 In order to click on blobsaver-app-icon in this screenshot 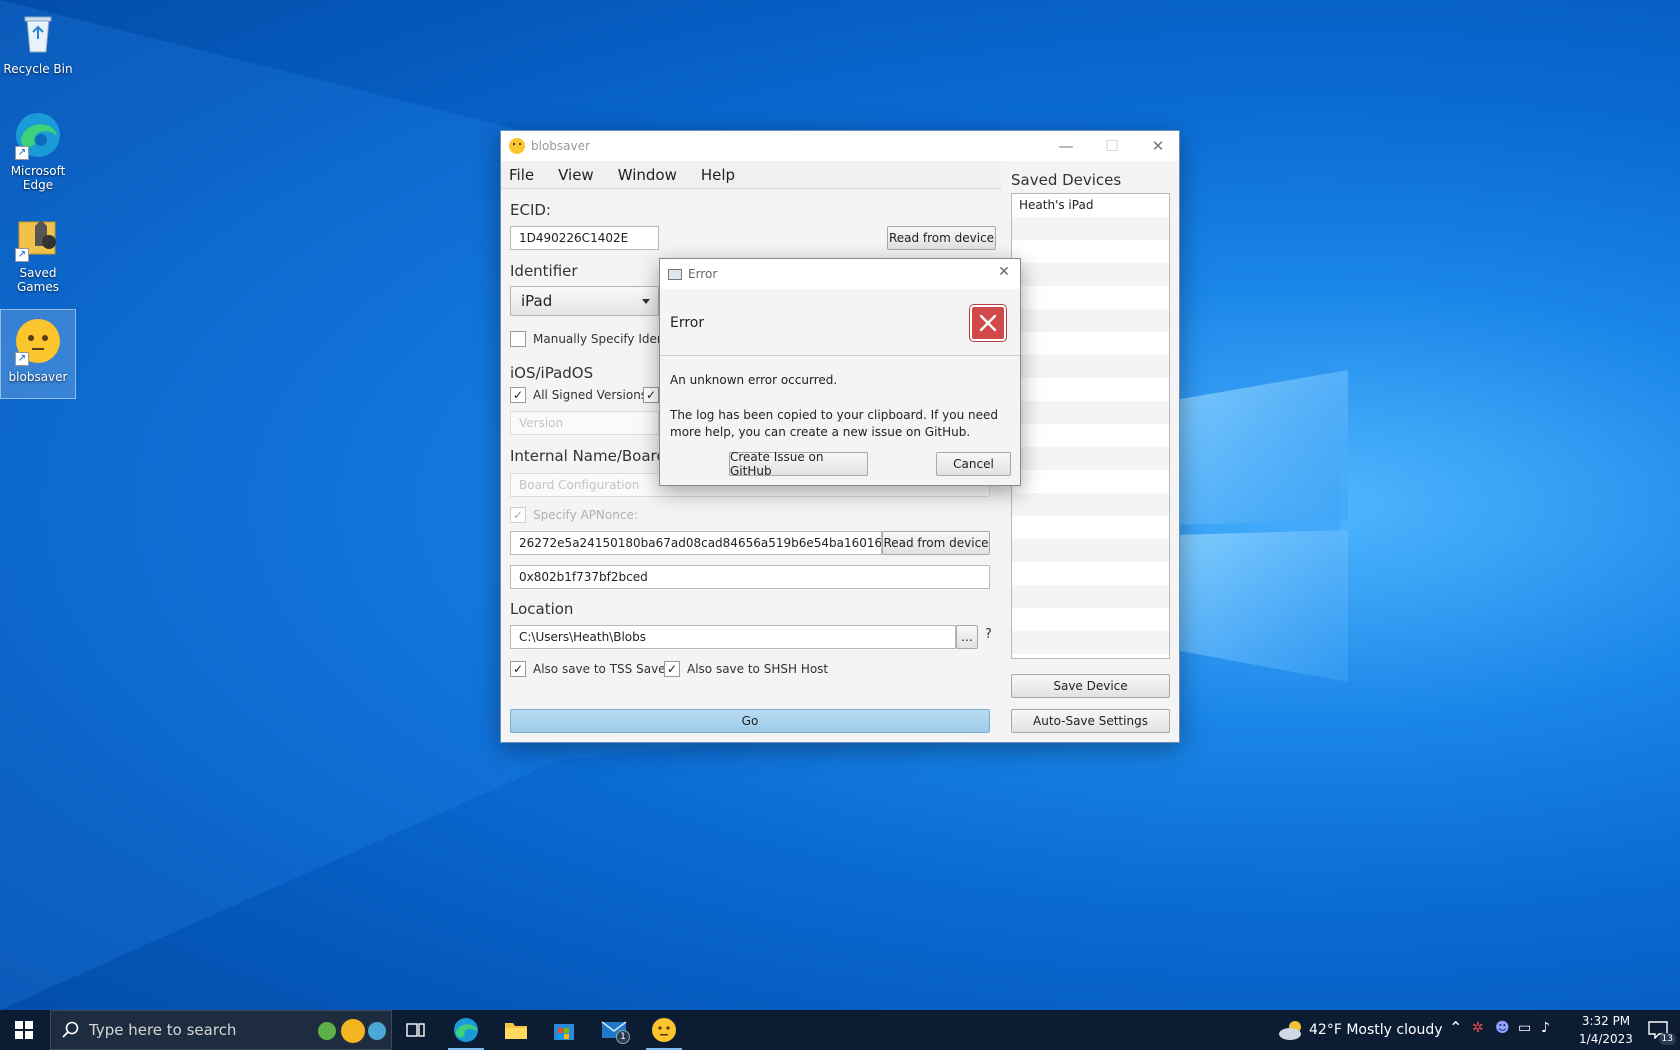, I will do `click(517, 146)`.